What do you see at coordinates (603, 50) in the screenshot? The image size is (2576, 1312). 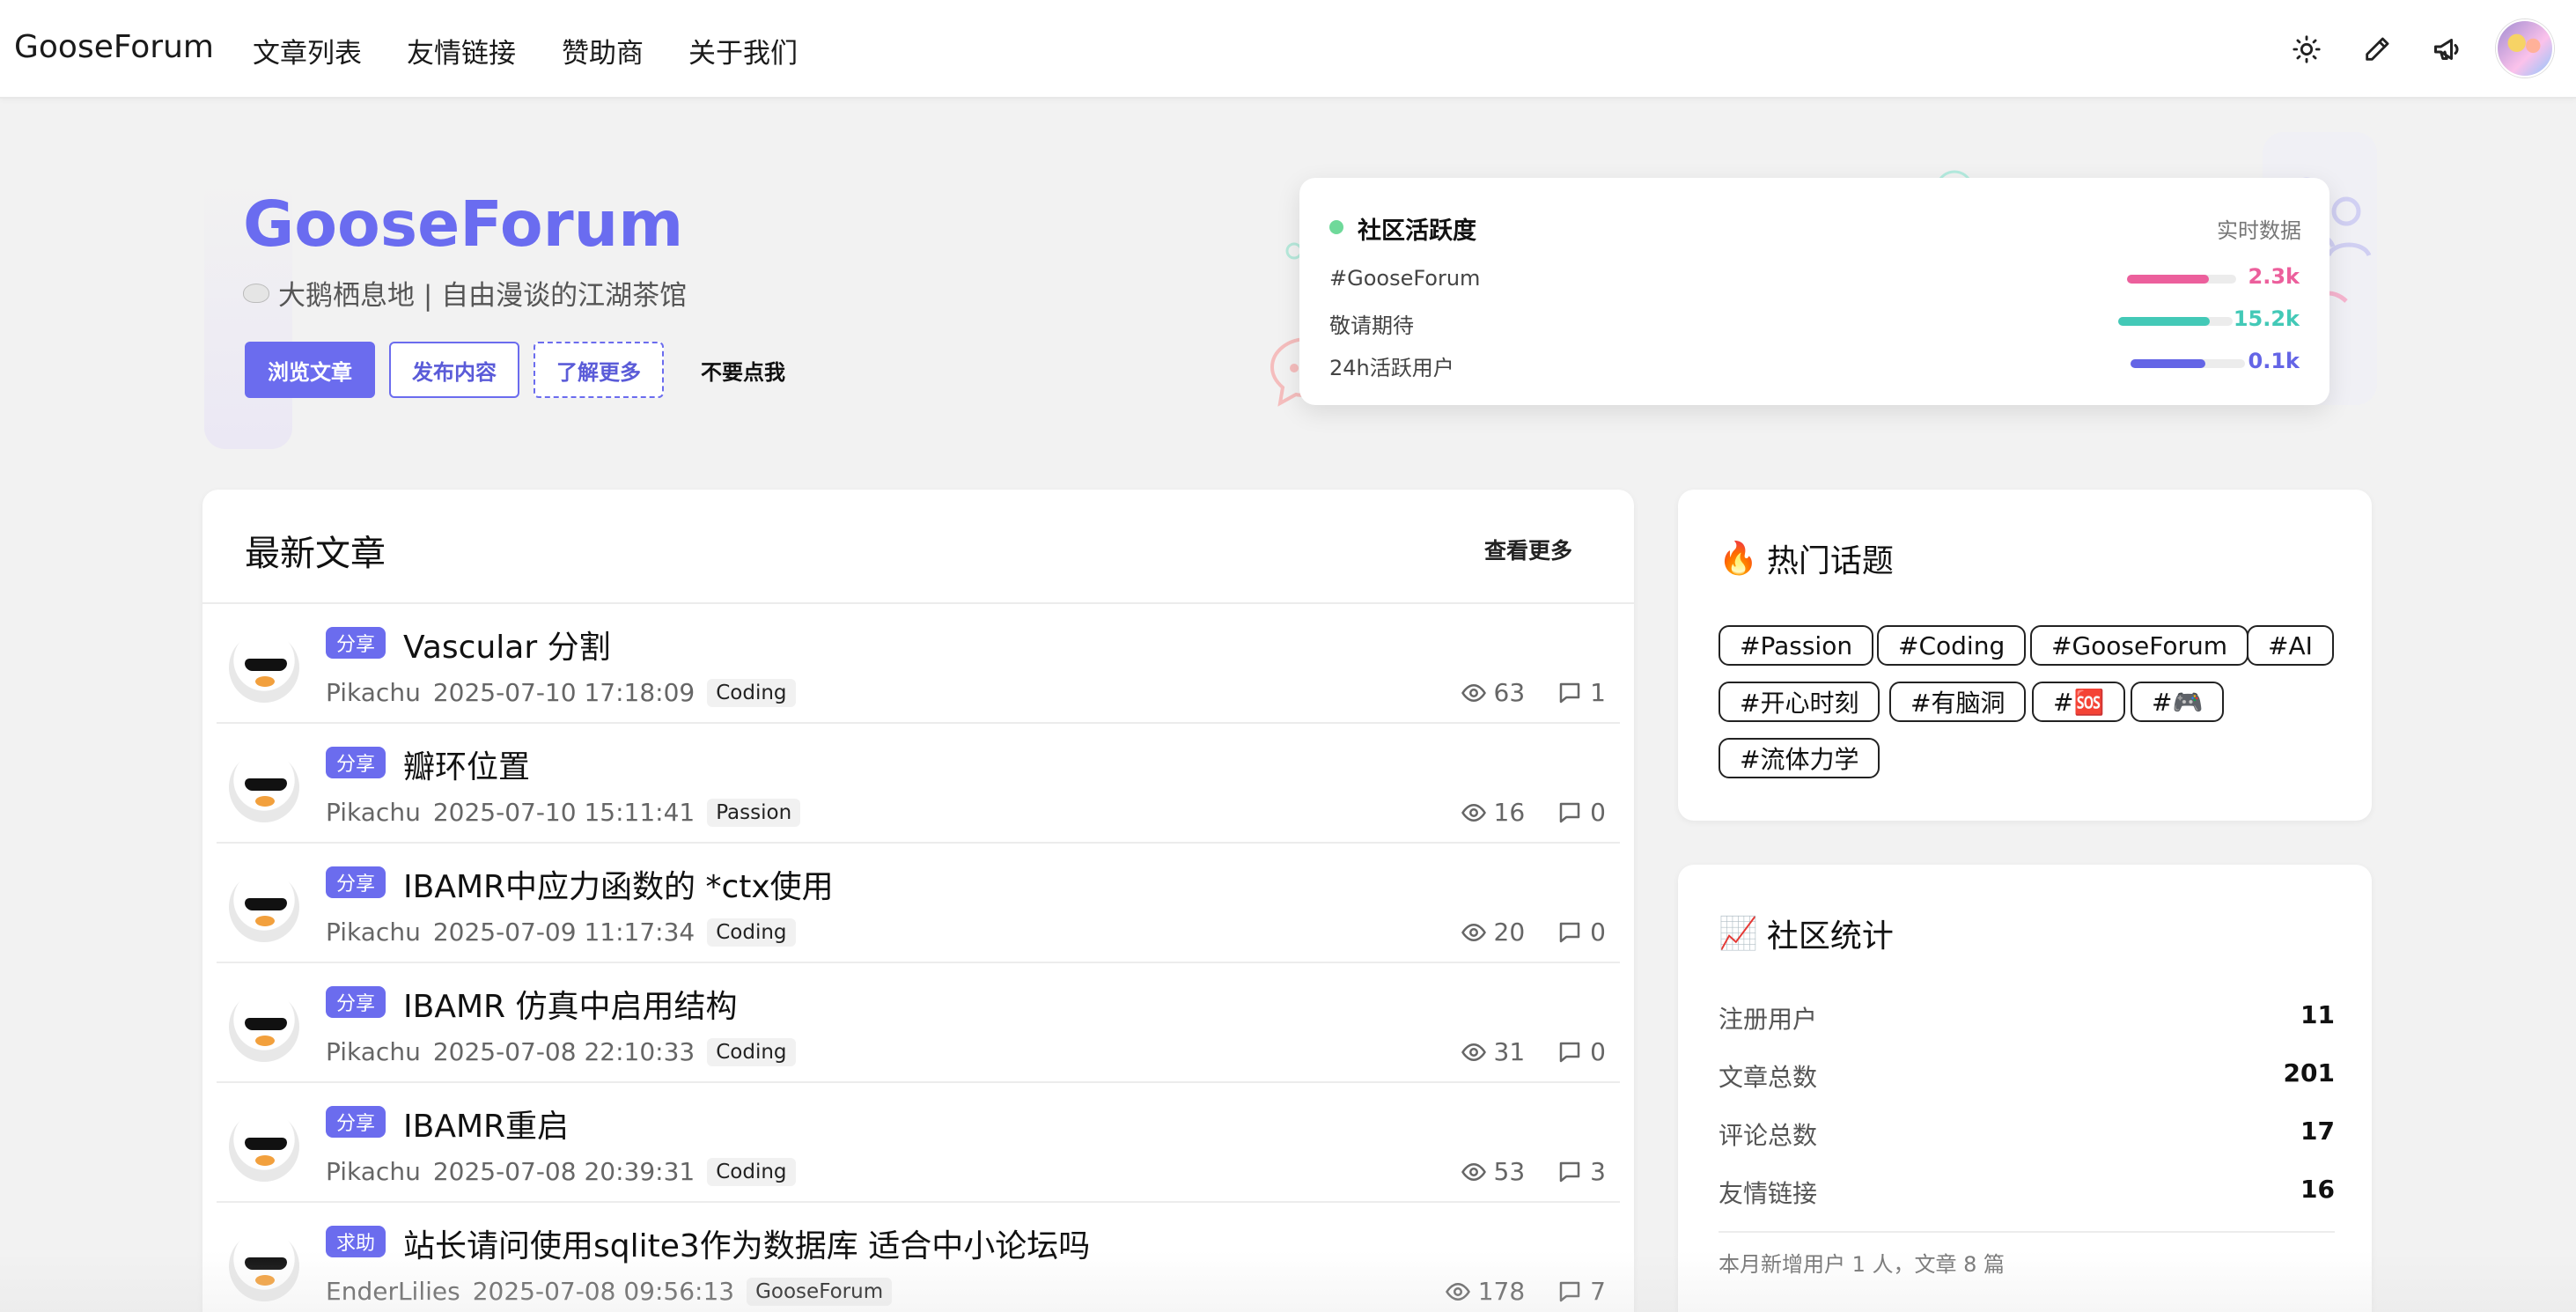 I see `nav-link-sponsors: 赞助商` at bounding box center [603, 50].